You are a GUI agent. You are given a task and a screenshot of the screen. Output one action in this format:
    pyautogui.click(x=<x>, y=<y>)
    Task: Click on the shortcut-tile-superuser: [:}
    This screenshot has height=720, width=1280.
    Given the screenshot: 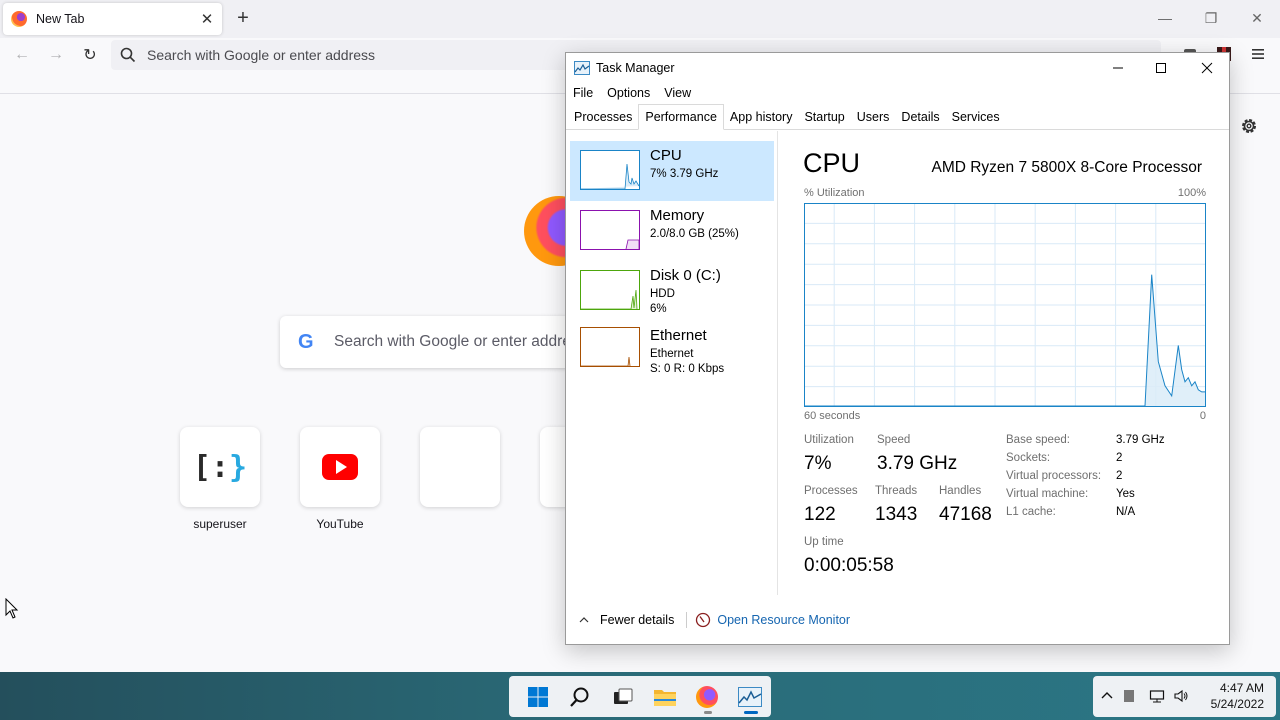 What is the action you would take?
    pyautogui.click(x=220, y=467)
    